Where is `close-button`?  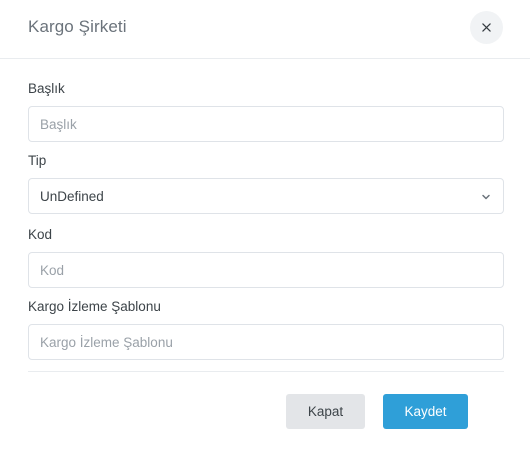
close-button is located at coordinates (486, 27).